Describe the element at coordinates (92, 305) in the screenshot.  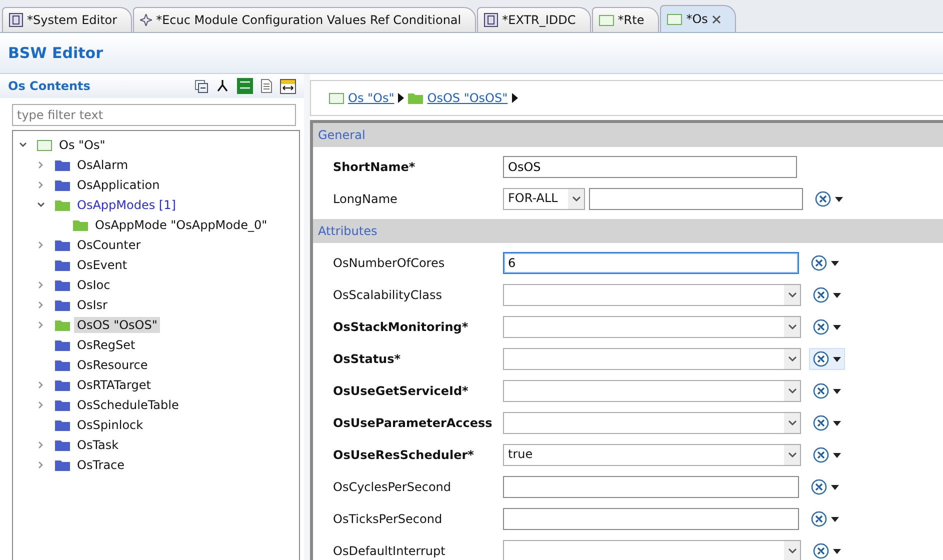
I see `tree-item: OsIsr` at that location.